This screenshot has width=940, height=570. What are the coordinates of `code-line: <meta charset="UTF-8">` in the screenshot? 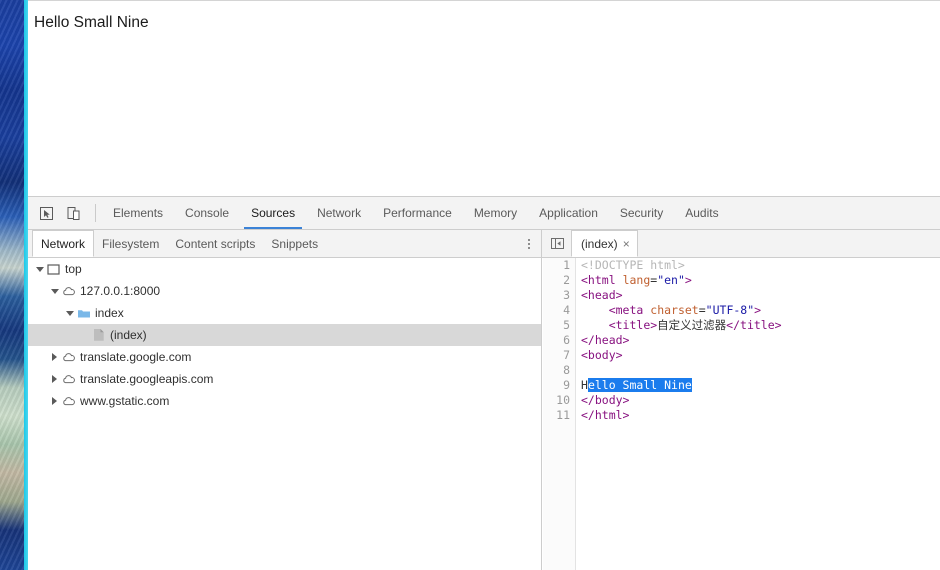 It's located at (758, 310).